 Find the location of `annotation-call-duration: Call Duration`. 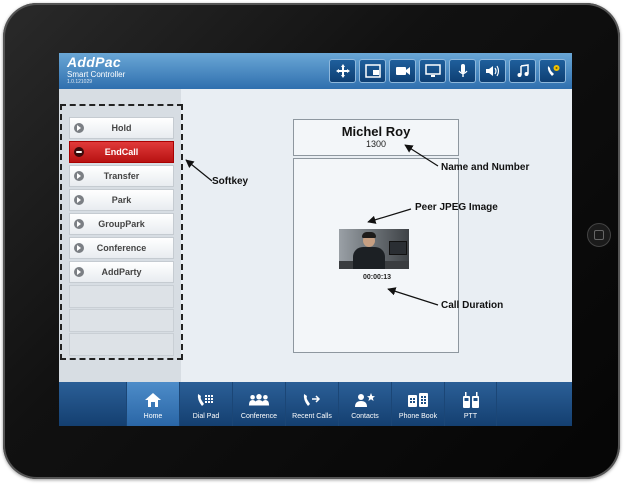

annotation-call-duration: Call Duration is located at coordinates (472, 305).